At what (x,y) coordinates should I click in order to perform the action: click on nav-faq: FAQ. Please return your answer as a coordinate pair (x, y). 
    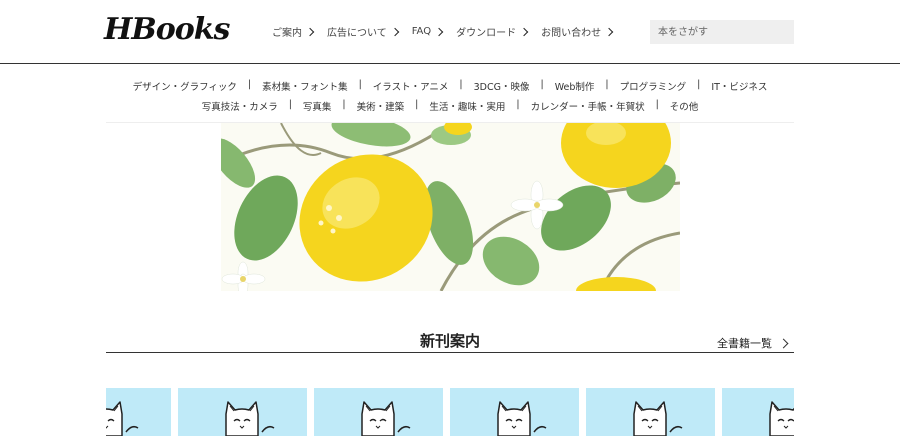
    Looking at the image, I should click on (428, 31).